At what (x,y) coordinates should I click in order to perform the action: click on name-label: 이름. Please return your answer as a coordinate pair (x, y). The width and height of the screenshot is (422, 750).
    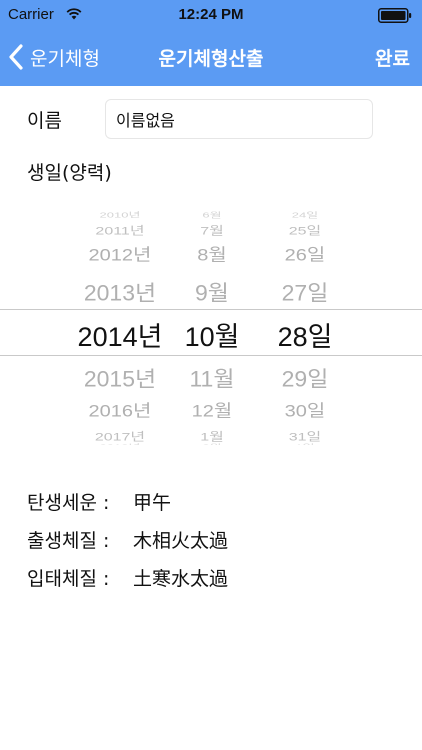
    Looking at the image, I should click on (44, 121).